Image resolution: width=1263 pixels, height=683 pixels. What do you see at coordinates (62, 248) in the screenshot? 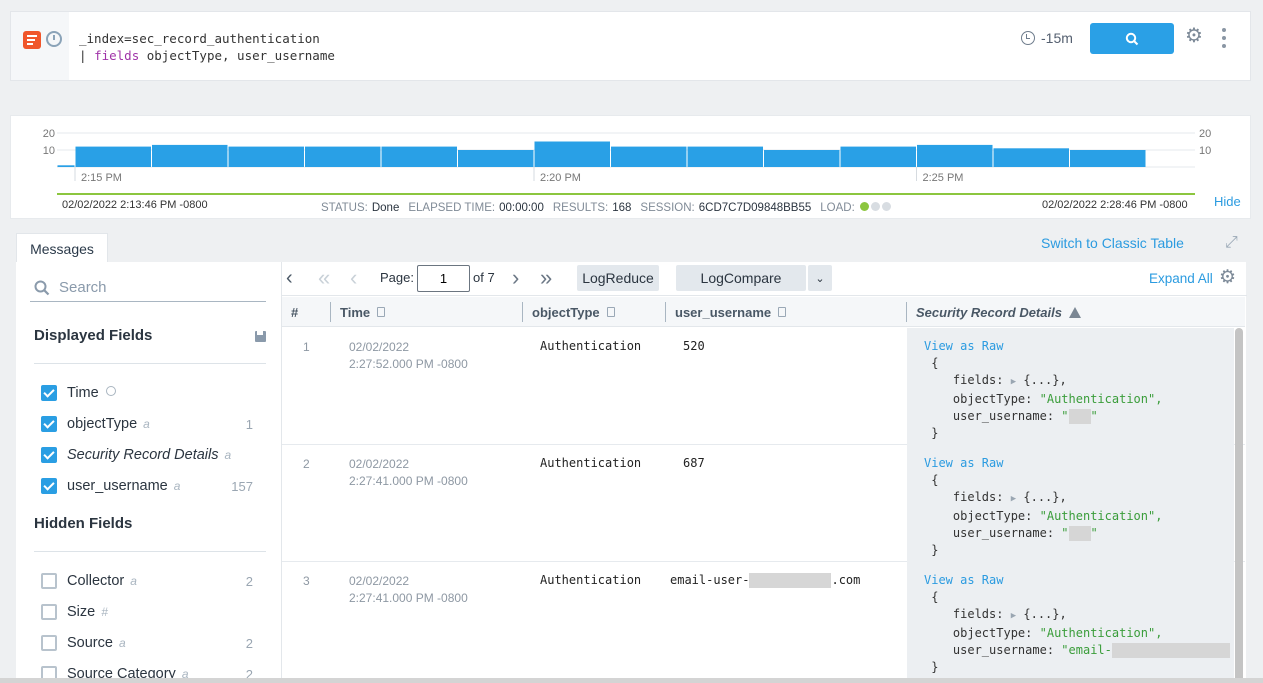
I see `tab-messages: Messages` at bounding box center [62, 248].